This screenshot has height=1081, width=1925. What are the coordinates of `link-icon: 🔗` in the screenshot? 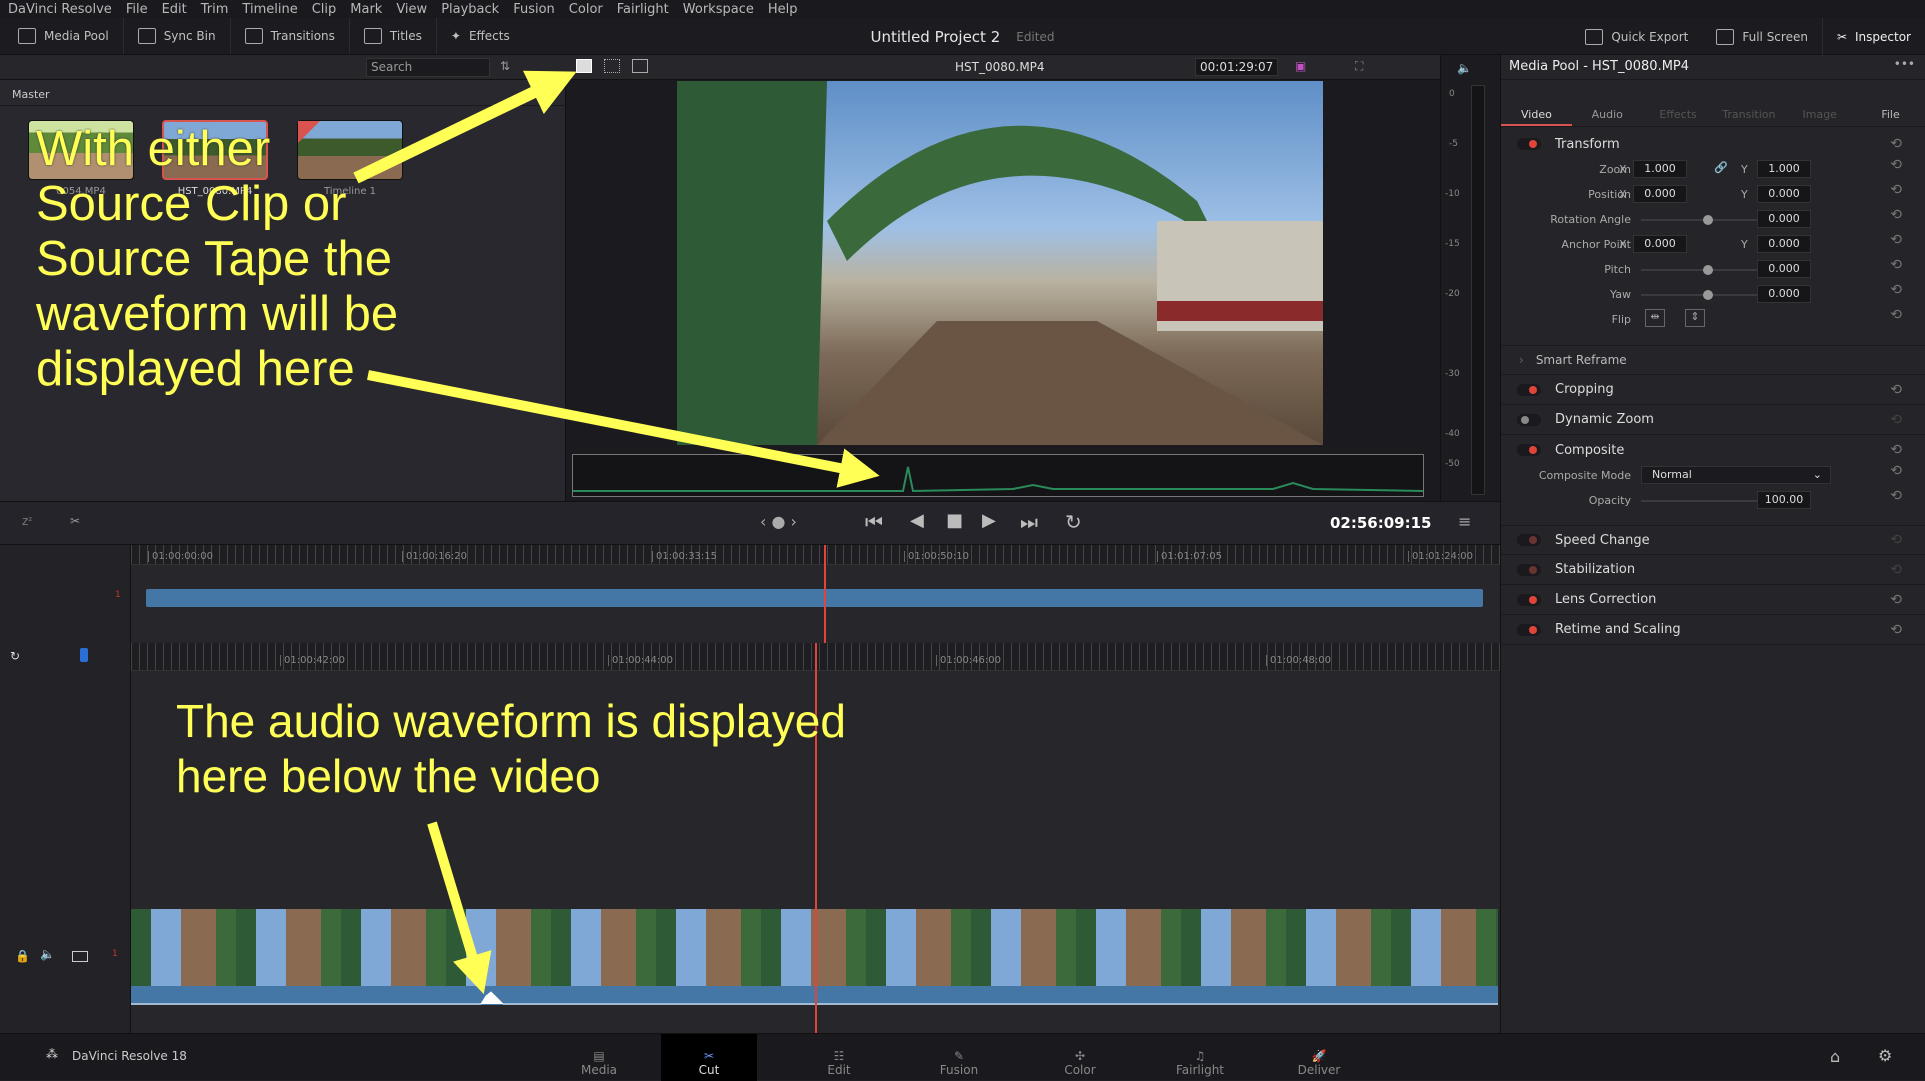 It's located at (1721, 167).